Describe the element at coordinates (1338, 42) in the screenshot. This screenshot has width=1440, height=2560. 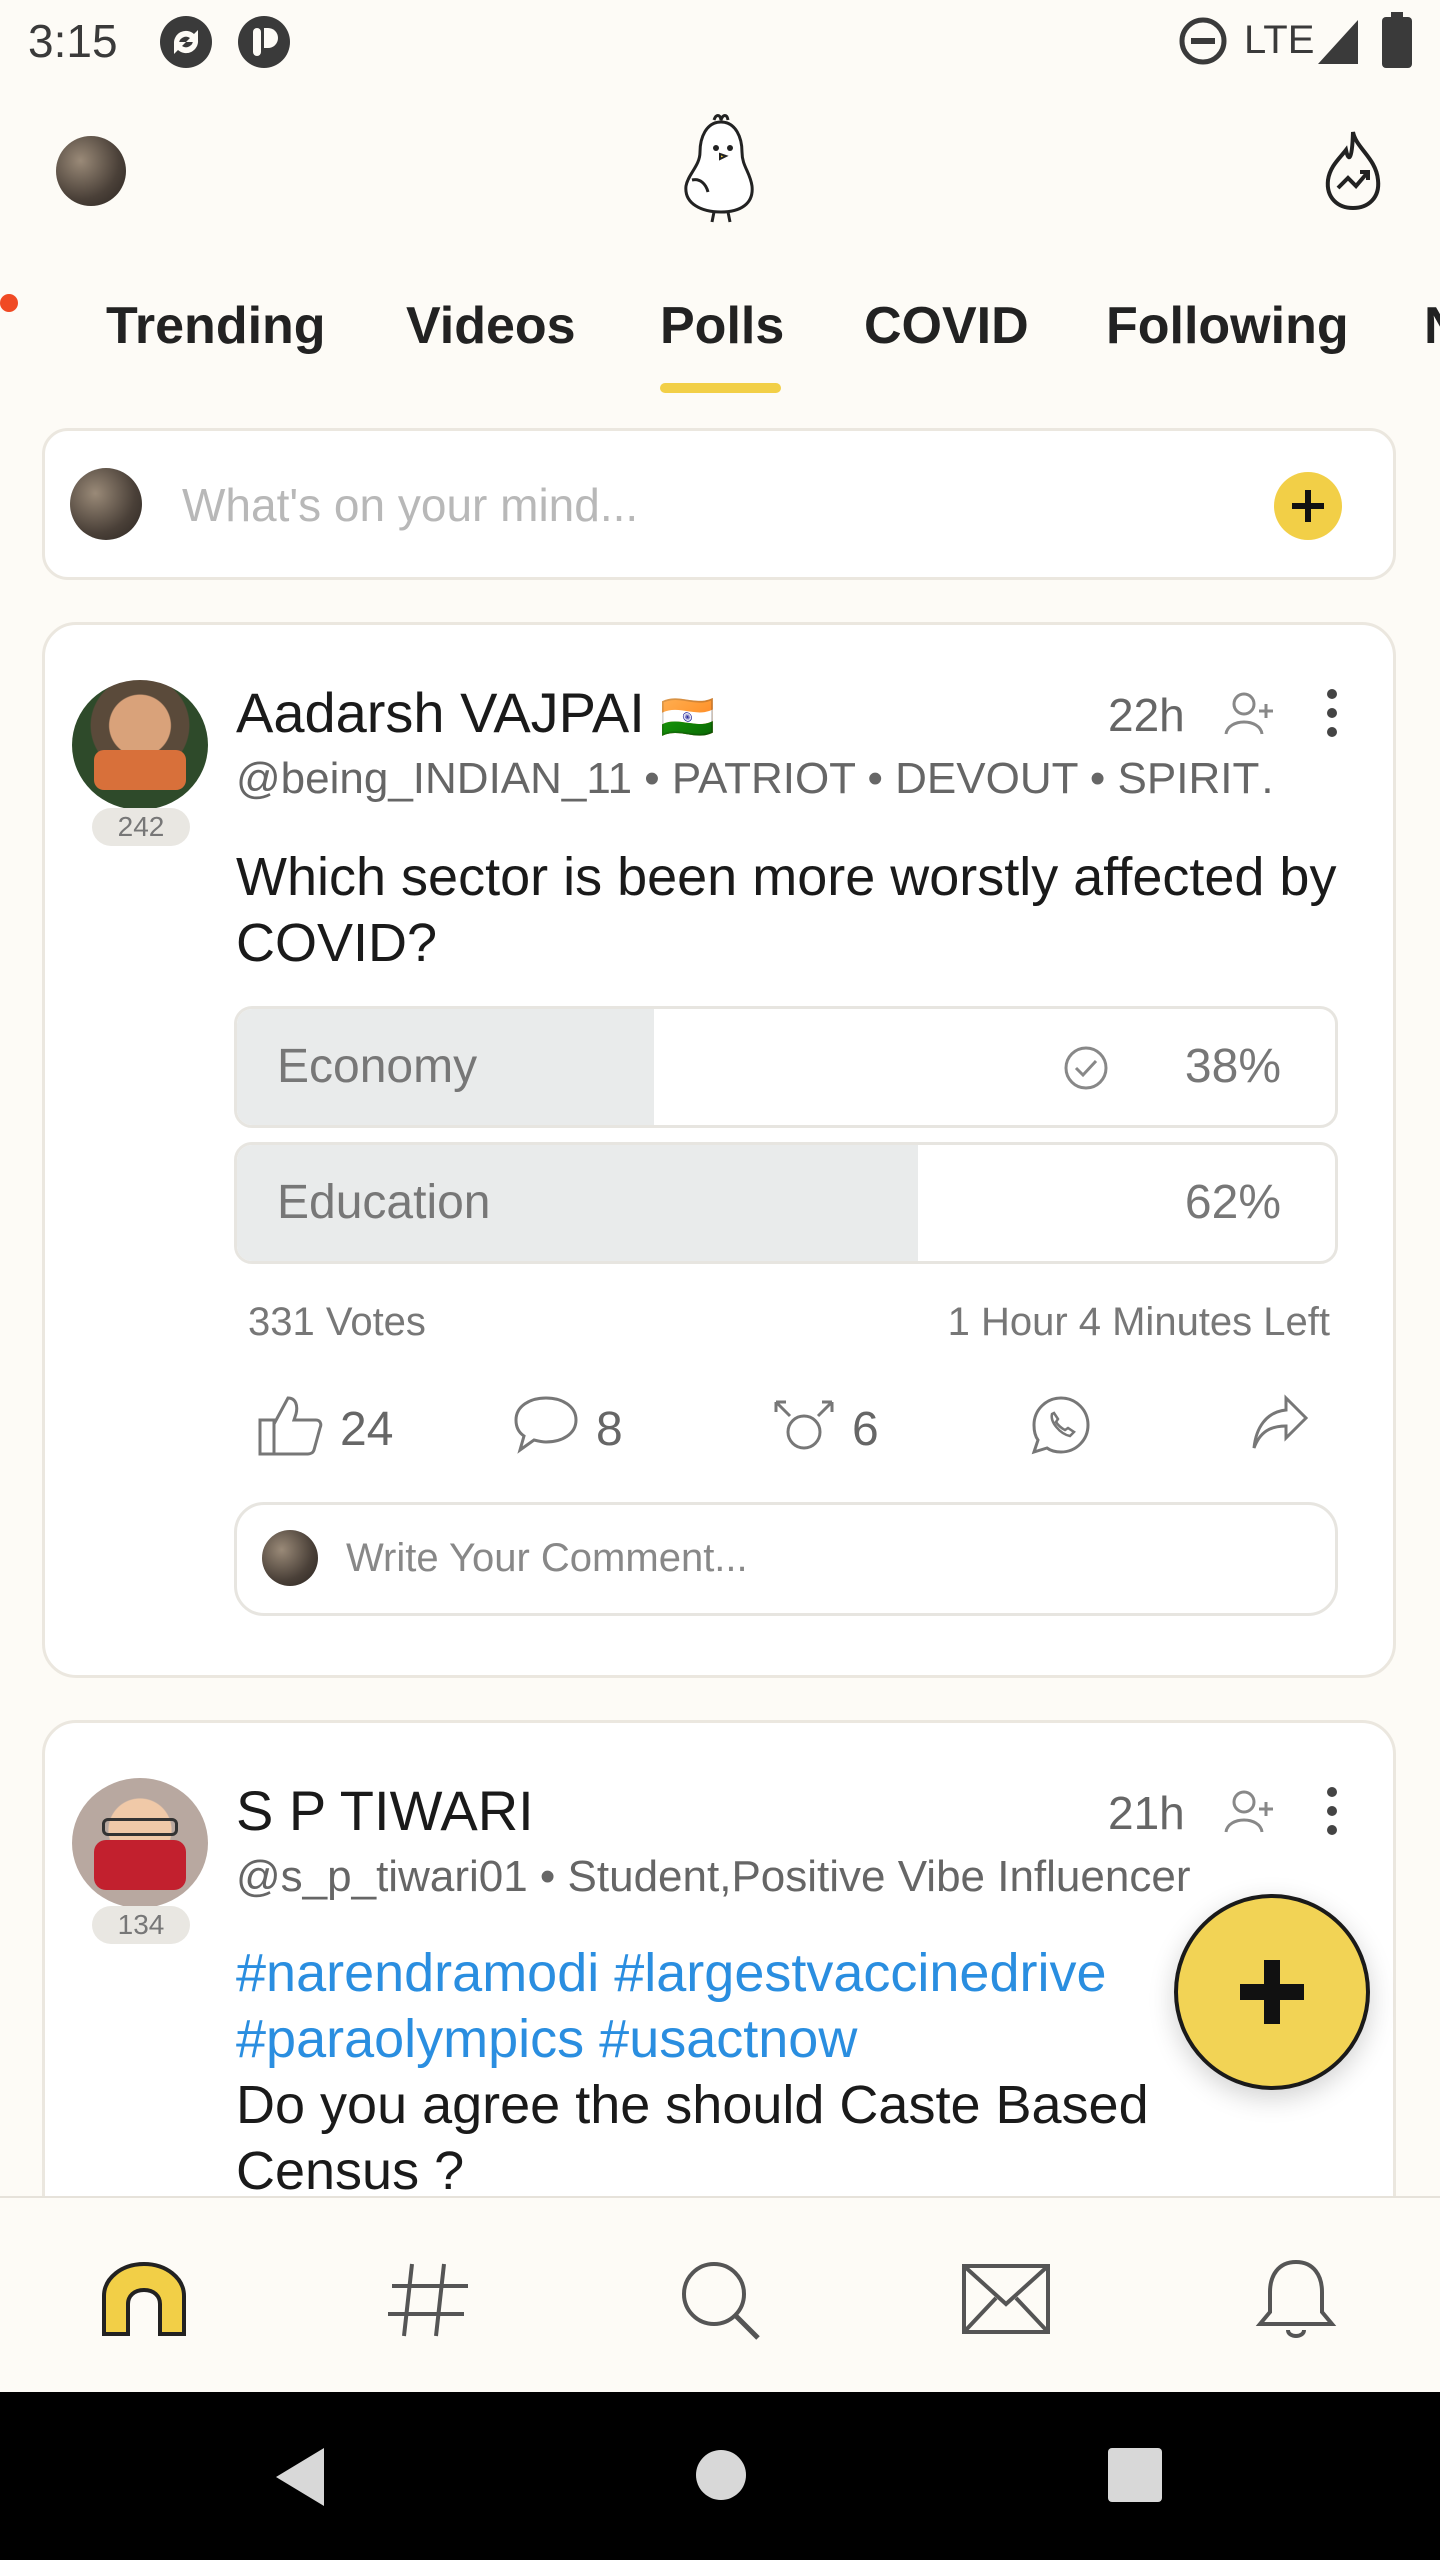
I see `signal-icon` at that location.